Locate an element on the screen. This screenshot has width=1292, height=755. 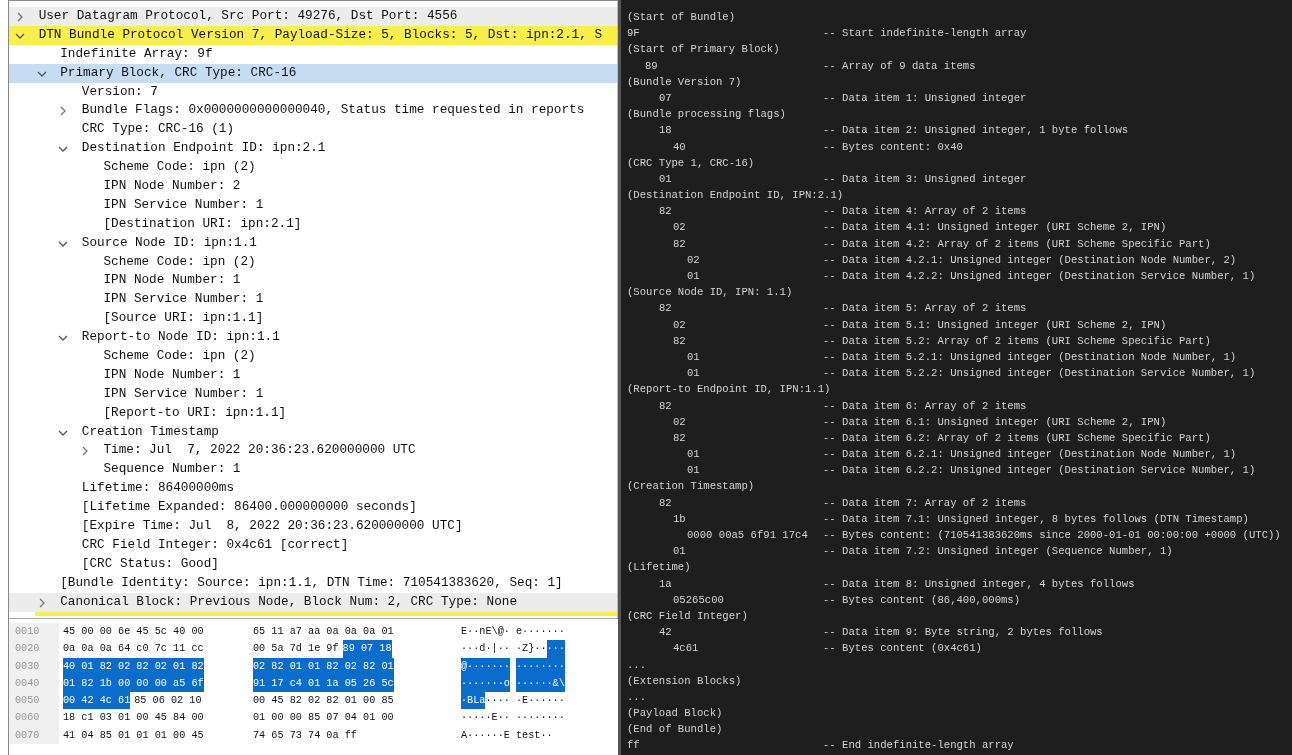
code-comment: -- Data item 7.2: Unsigned integer (Sequence Number, 1) is located at coordinates (998, 552).